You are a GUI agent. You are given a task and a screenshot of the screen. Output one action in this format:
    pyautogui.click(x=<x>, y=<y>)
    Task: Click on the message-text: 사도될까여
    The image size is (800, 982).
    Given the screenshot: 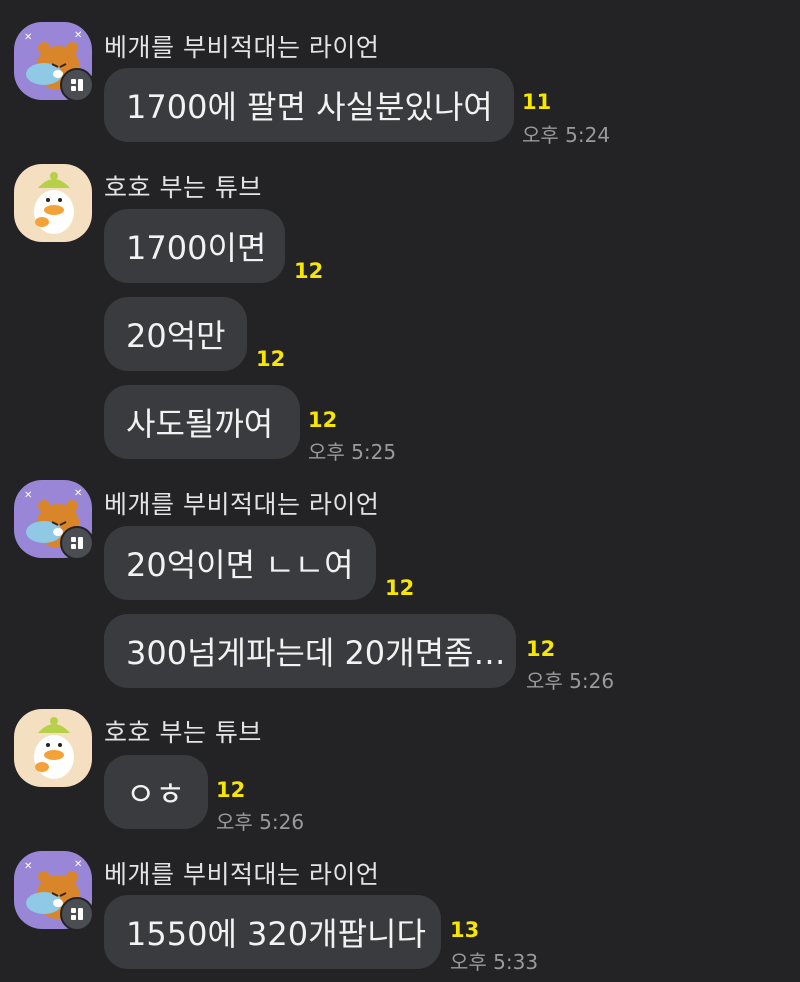 What is the action you would take?
    pyautogui.click(x=200, y=424)
    